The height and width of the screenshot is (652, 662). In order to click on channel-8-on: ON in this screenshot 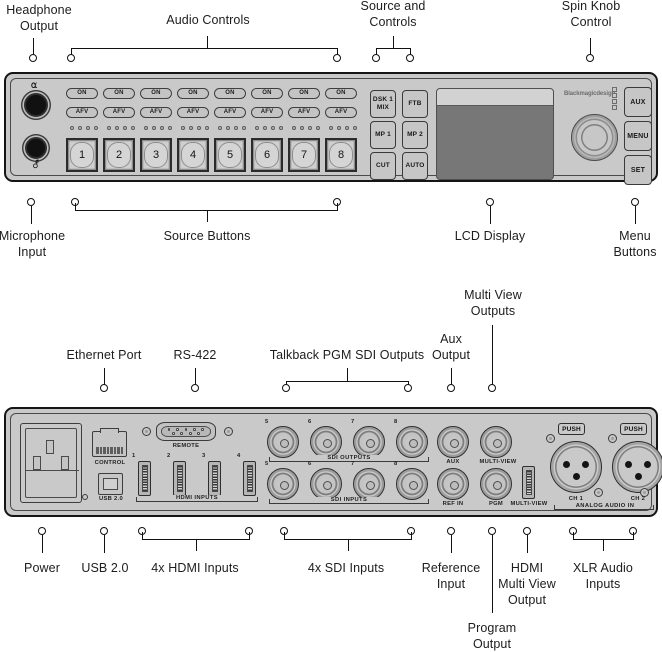, I will do `click(341, 93)`.